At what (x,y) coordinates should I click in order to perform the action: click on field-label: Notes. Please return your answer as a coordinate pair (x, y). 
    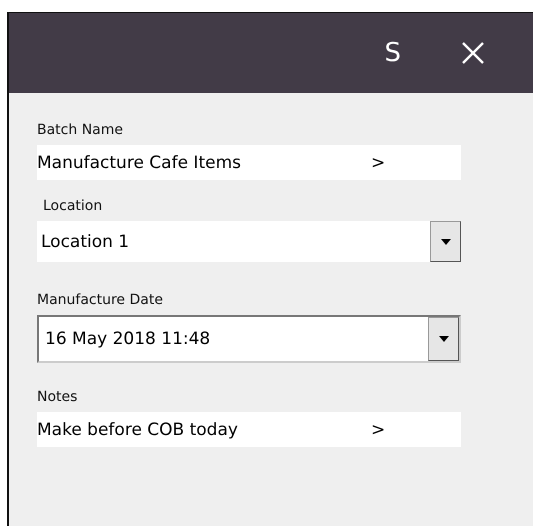
    Looking at the image, I should click on (57, 397).